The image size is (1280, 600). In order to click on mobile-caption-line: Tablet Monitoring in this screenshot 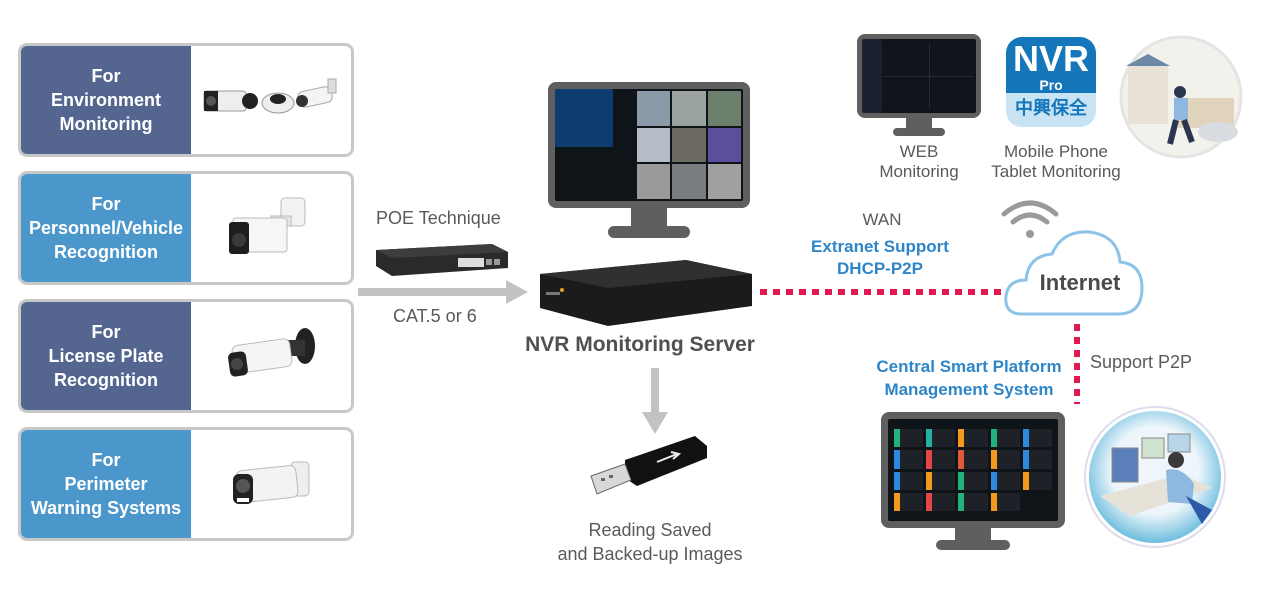, I will do `click(1056, 171)`.